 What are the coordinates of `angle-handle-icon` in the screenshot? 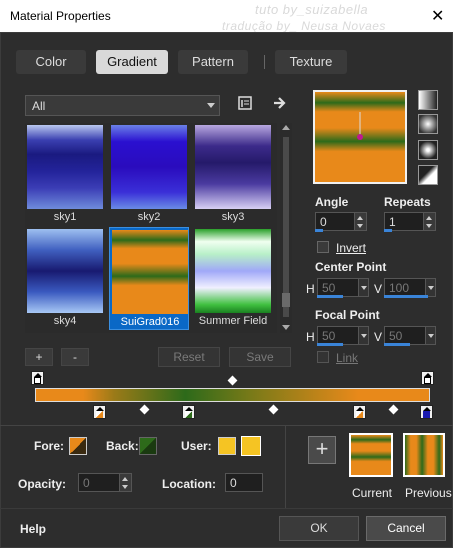 It's located at (360, 137).